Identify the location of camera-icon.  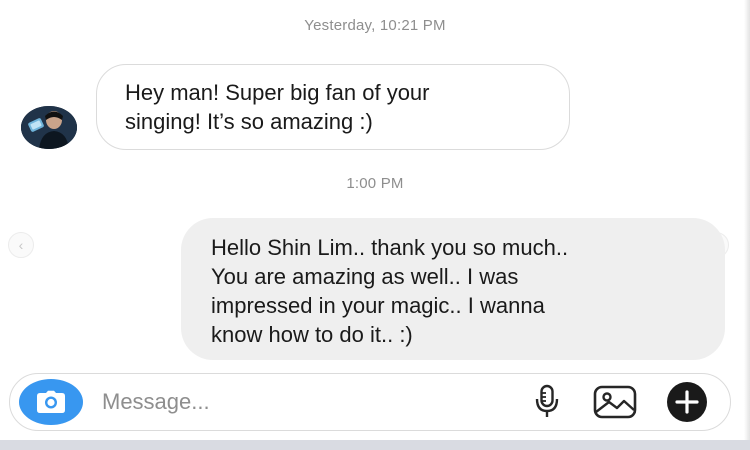
(51, 401).